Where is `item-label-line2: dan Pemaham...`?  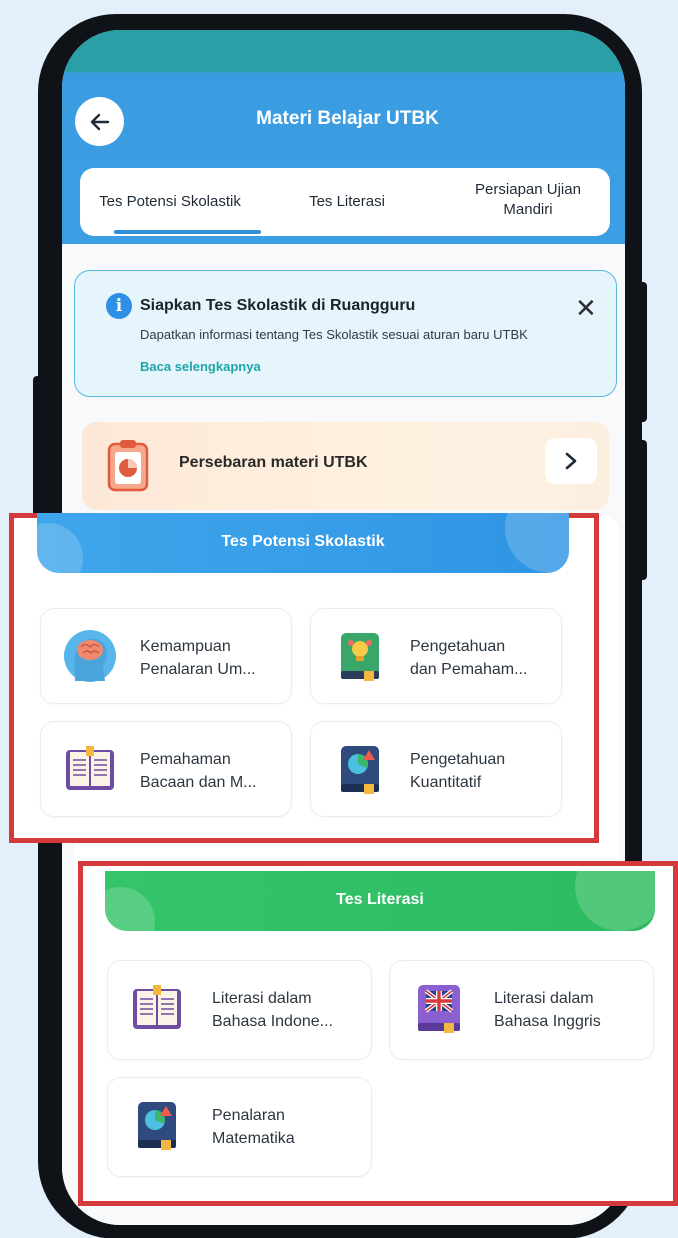 item-label-line2: dan Pemaham... is located at coordinates (469, 669).